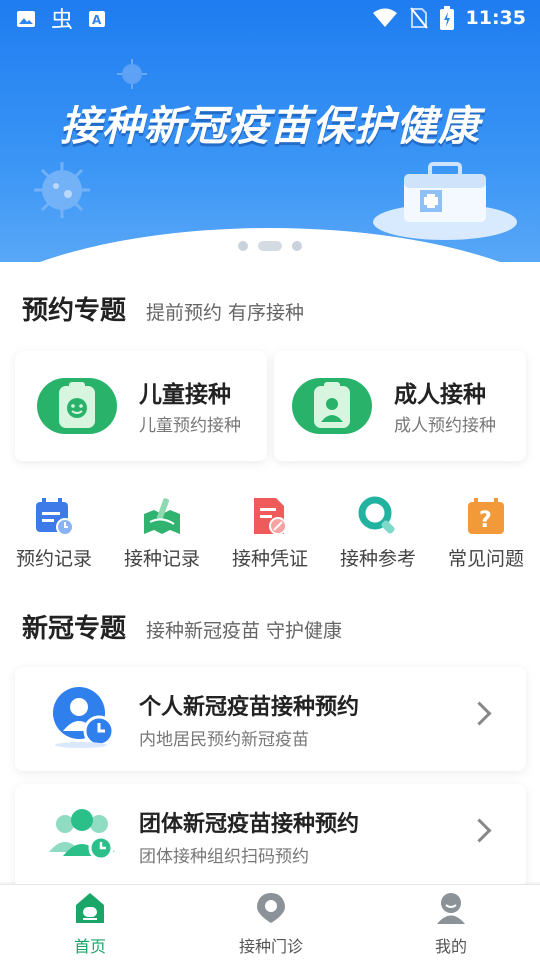 This screenshot has width=540, height=961. Describe the element at coordinates (74, 629) in the screenshot. I see `section-title: 新冠专题` at that location.